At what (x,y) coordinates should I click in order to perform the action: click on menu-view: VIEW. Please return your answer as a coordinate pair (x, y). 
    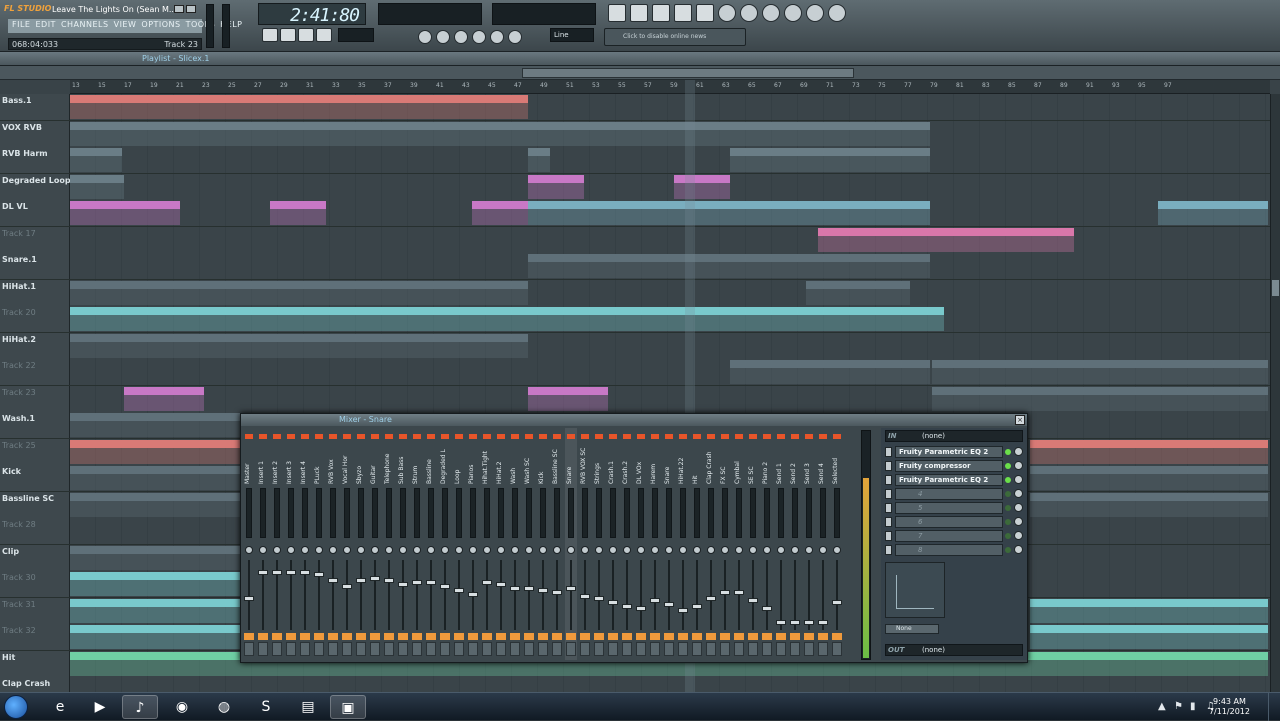
    Looking at the image, I should click on (125, 26).